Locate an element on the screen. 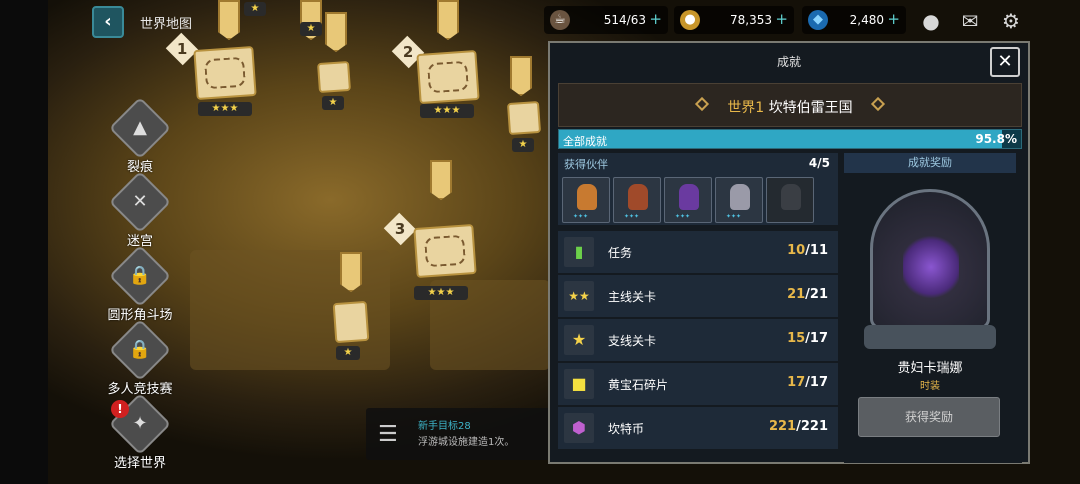 Image resolution: width=1080 pixels, height=484 pixels. row-count: 17 is located at coordinates (796, 382).